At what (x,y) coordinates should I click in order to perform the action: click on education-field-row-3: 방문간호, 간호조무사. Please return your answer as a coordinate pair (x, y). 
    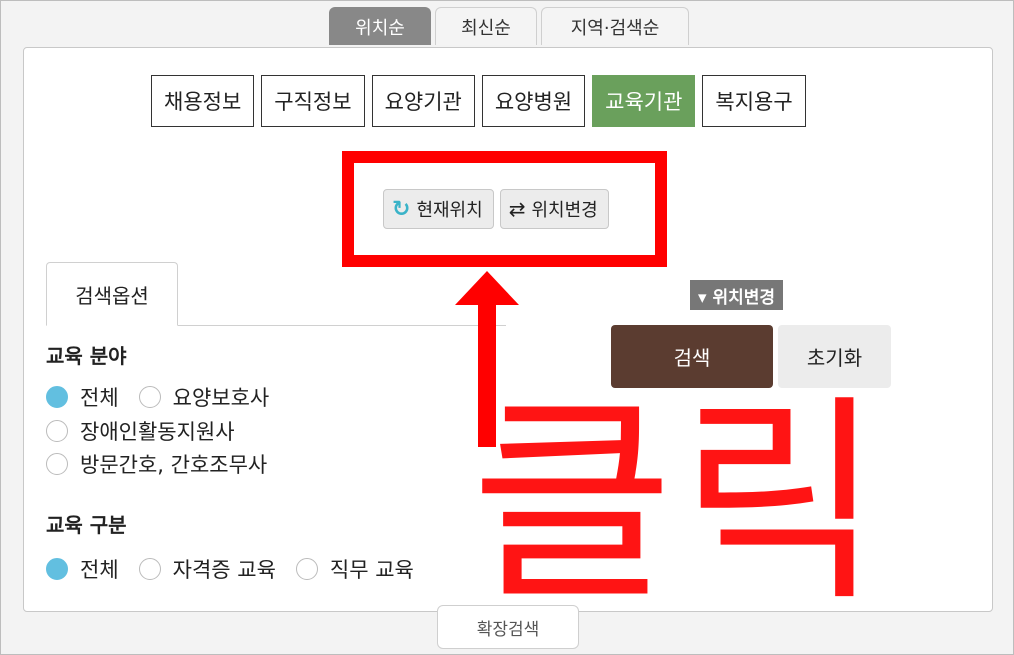
    Looking at the image, I should click on (156, 464).